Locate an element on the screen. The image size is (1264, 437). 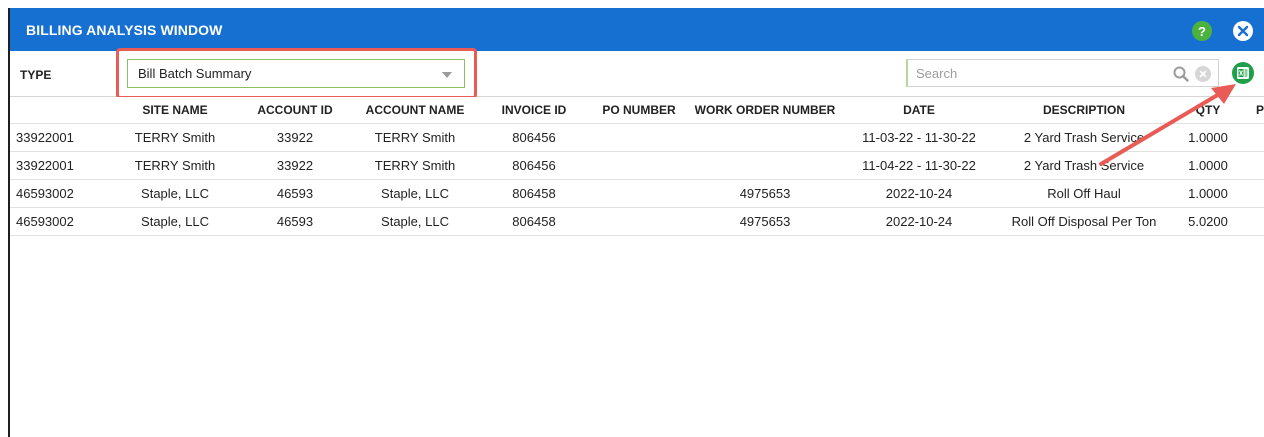
clear-search-icon is located at coordinates (1203, 74).